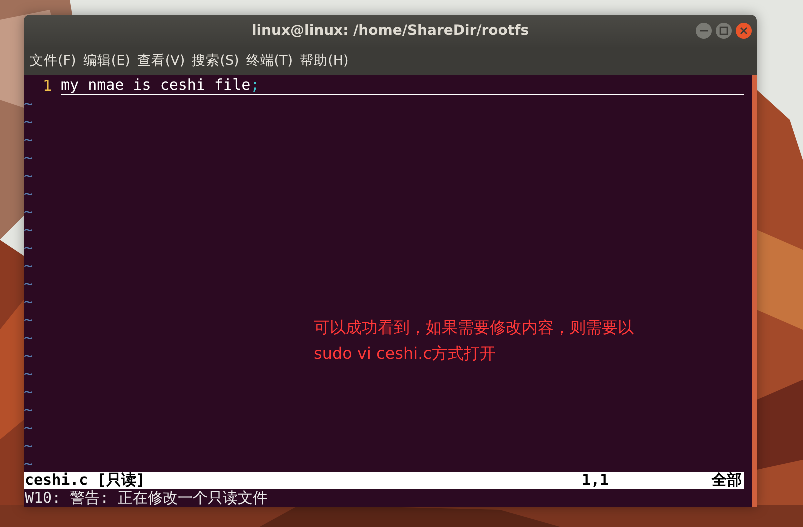 Image resolution: width=803 pixels, height=527 pixels. What do you see at coordinates (391, 31) in the screenshot?
I see `window-title: linux@linux: /home/ShareDir/rootfs` at bounding box center [391, 31].